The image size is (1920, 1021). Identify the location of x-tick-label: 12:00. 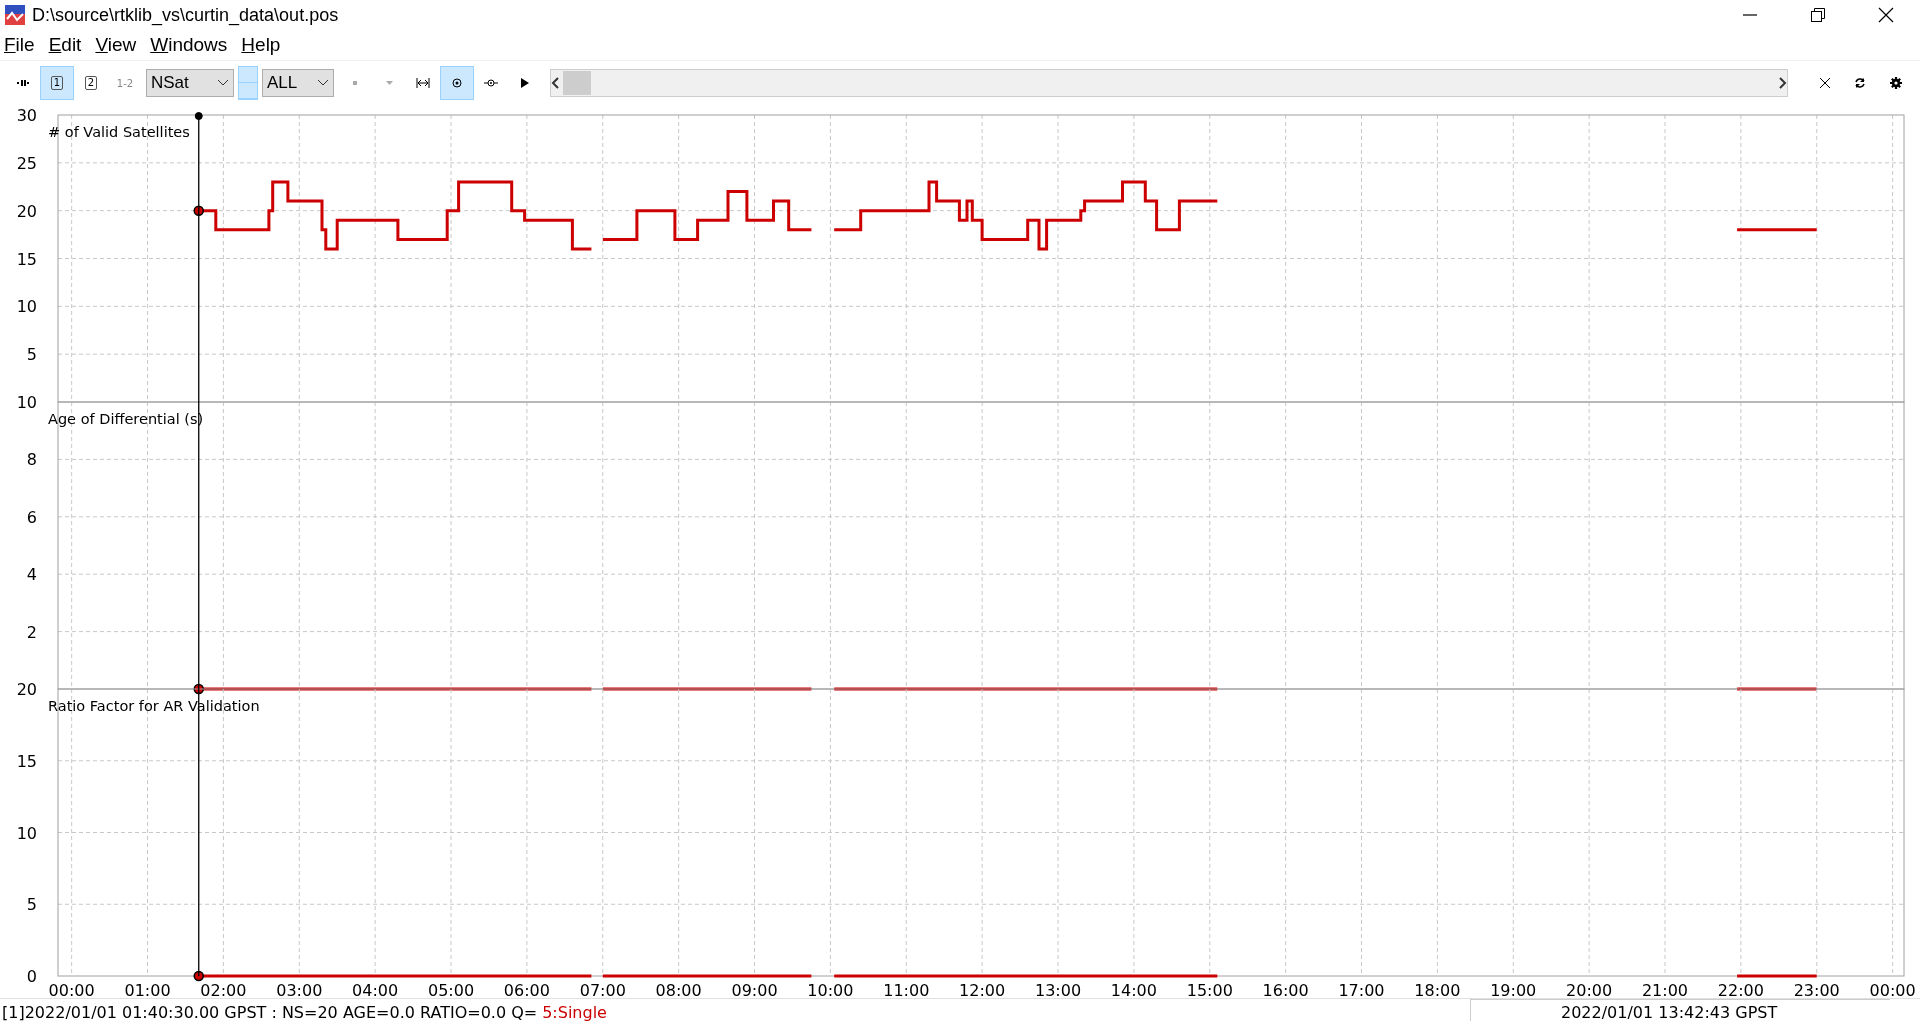
(982, 990).